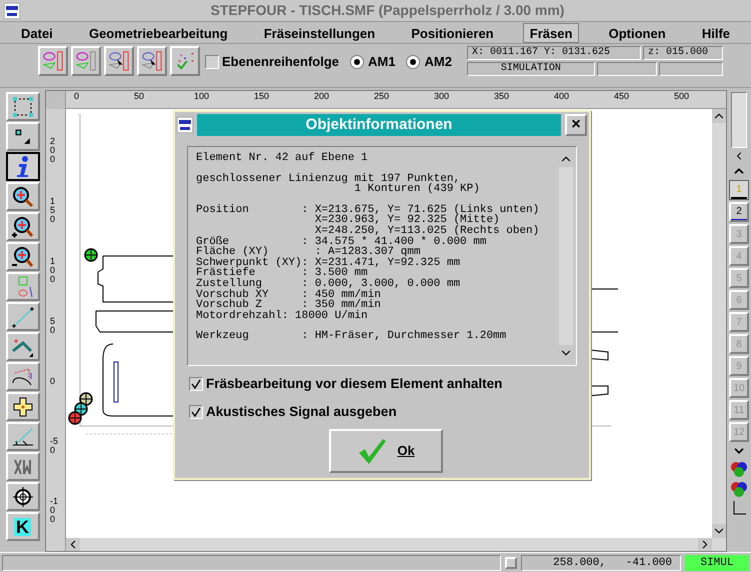 The width and height of the screenshot is (751, 572). What do you see at coordinates (329, 263) in the screenshot?
I see `info-line: Schwerpunkt (XY): X=231.471, Y=92.325 mm` at bounding box center [329, 263].